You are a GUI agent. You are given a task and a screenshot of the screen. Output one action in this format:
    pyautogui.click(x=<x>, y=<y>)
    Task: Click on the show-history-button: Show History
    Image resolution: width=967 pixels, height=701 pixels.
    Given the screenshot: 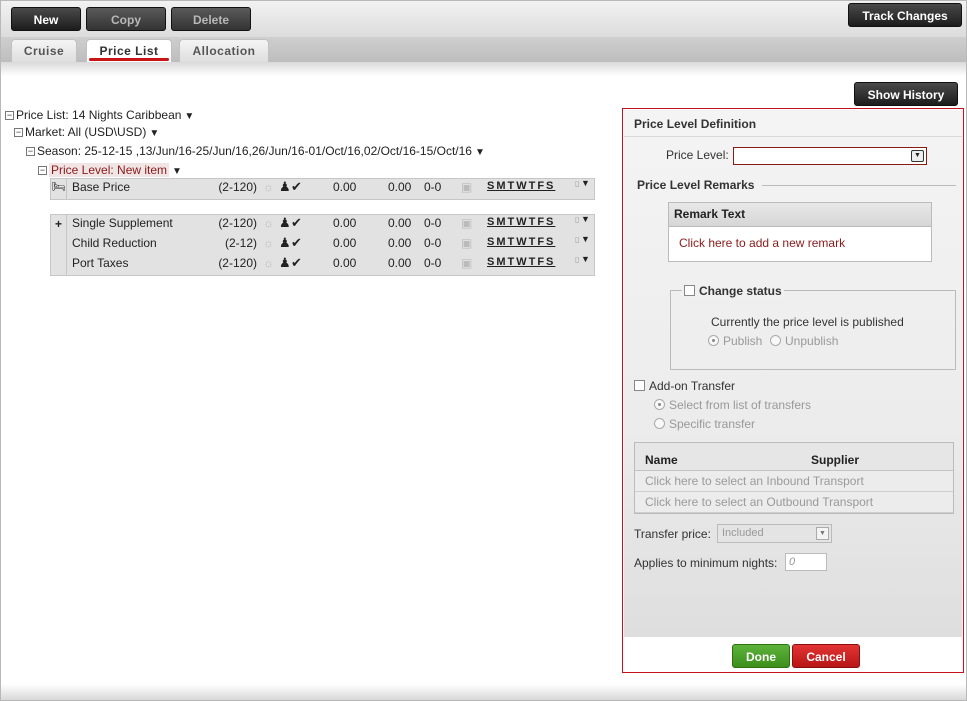 What is the action you would take?
    pyautogui.click(x=906, y=94)
    